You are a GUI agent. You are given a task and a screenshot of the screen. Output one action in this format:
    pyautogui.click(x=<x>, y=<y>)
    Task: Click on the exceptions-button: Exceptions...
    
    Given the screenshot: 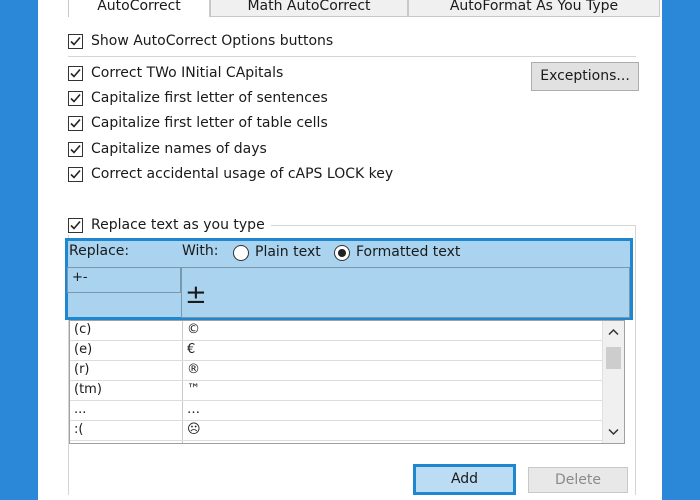 What is the action you would take?
    pyautogui.click(x=585, y=76)
    